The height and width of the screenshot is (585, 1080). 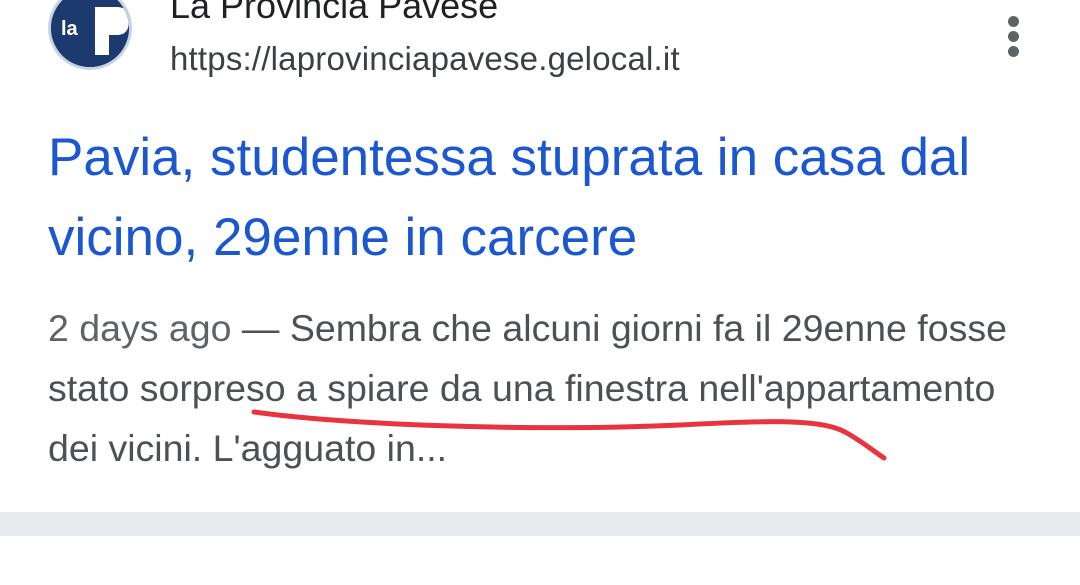 What do you see at coordinates (425, 59) in the screenshot?
I see `site-url: https://laprovinciapavese.gelocal.it` at bounding box center [425, 59].